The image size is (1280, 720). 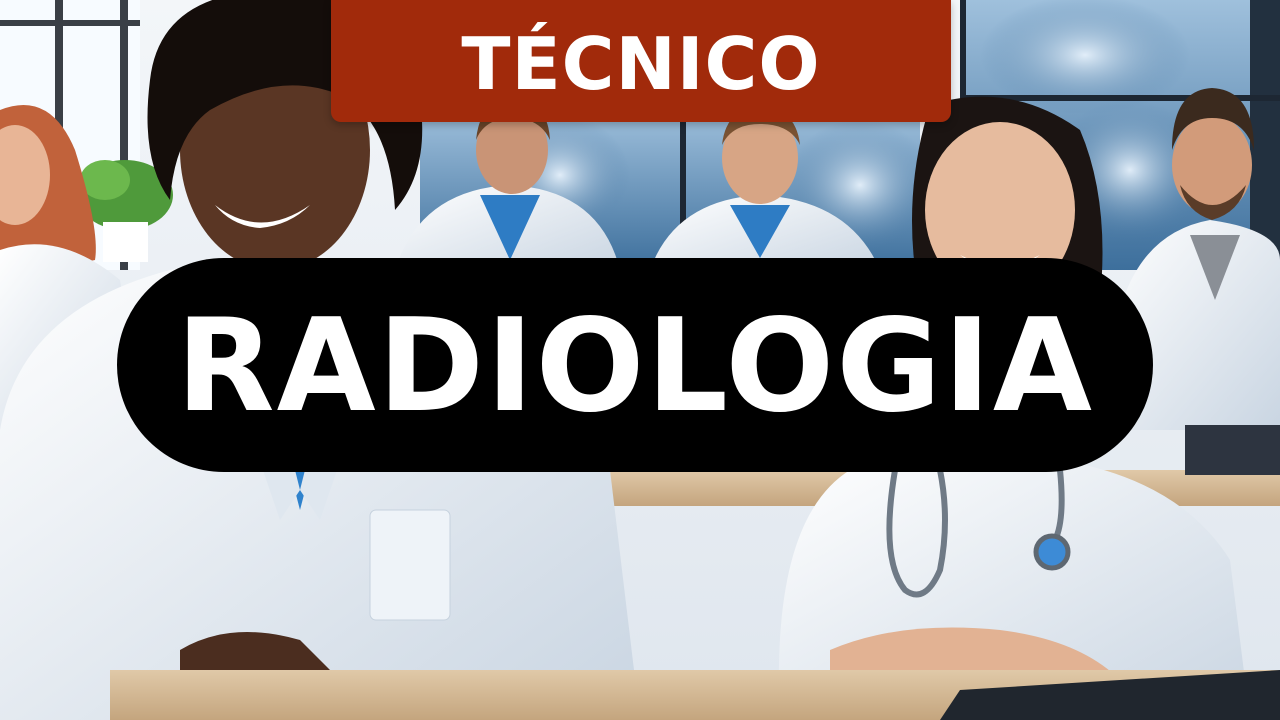 I want to click on course-level-badge: TÉCNICO, so click(x=641, y=61).